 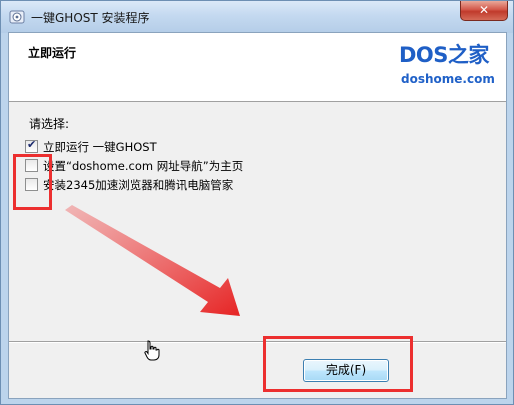 I want to click on title-bar: 一键GHOST 安装程序 ✕, so click(x=257, y=17).